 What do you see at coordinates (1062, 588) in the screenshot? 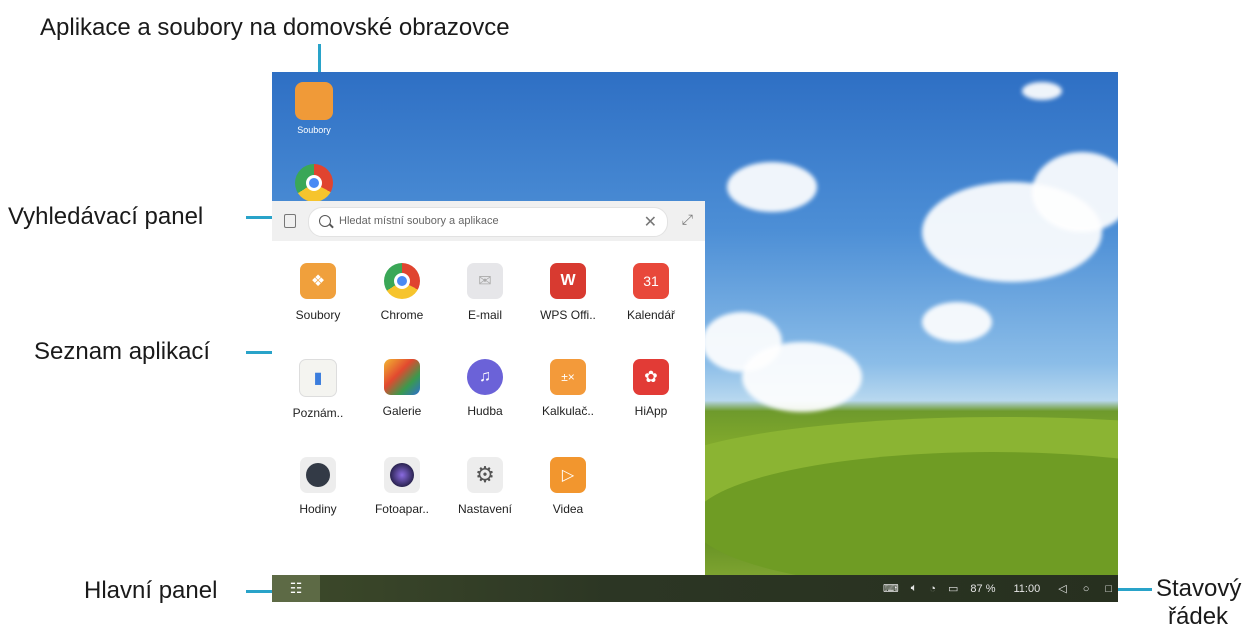
I see `back-nav-icon: ◁` at bounding box center [1062, 588].